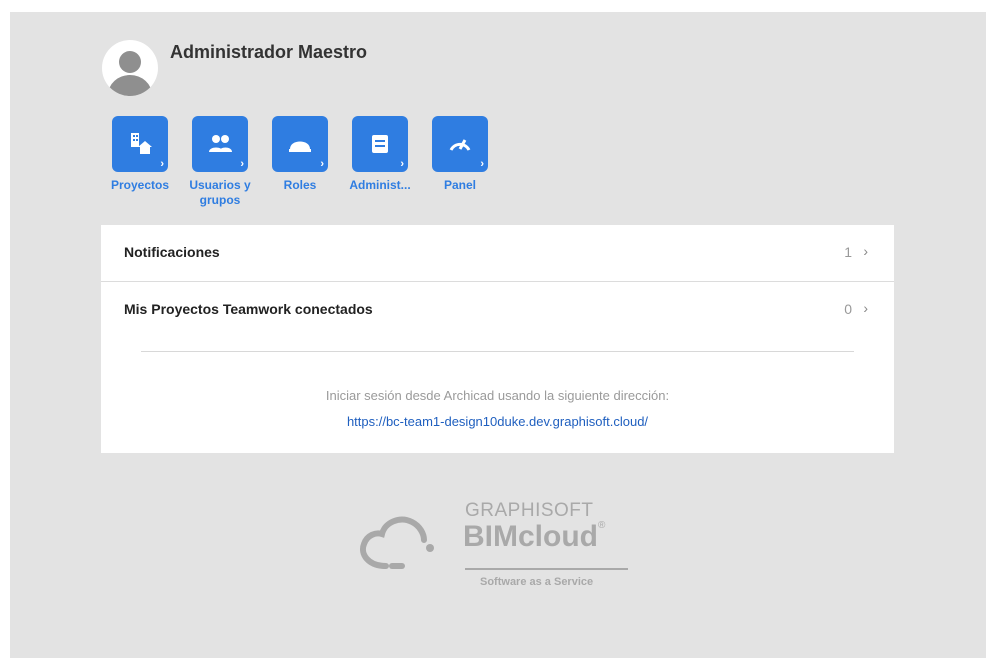 The height and width of the screenshot is (660, 986). I want to click on avatar-head-shape, so click(130, 62).